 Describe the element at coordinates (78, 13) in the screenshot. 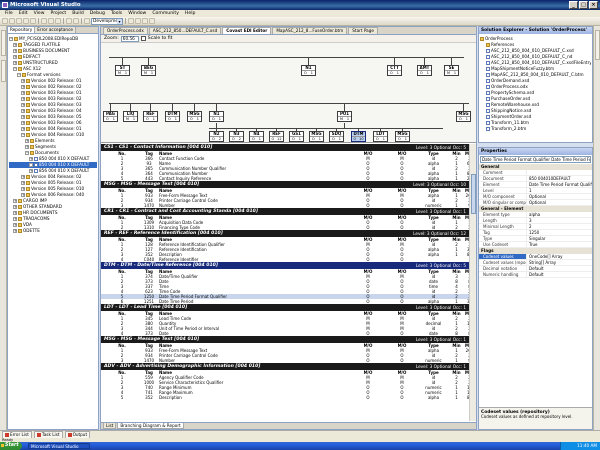

I see `menu-build: Build` at that location.